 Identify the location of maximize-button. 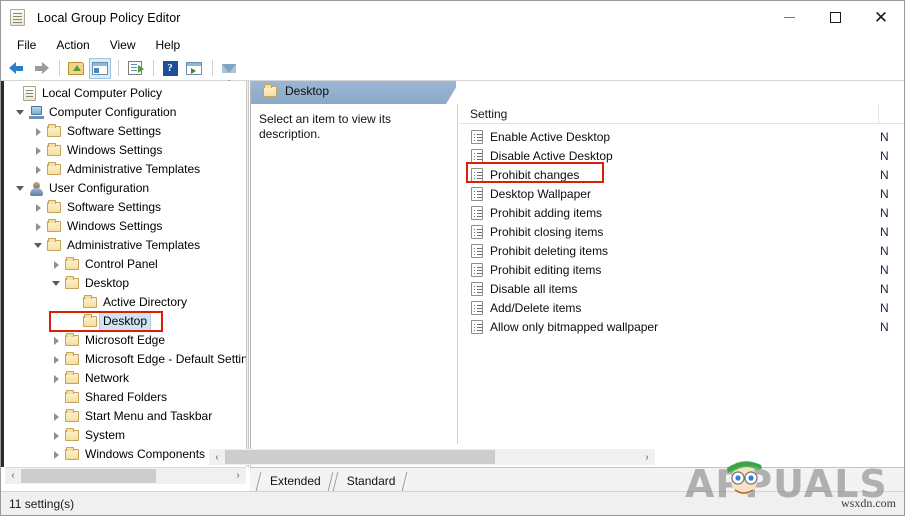
(835, 17).